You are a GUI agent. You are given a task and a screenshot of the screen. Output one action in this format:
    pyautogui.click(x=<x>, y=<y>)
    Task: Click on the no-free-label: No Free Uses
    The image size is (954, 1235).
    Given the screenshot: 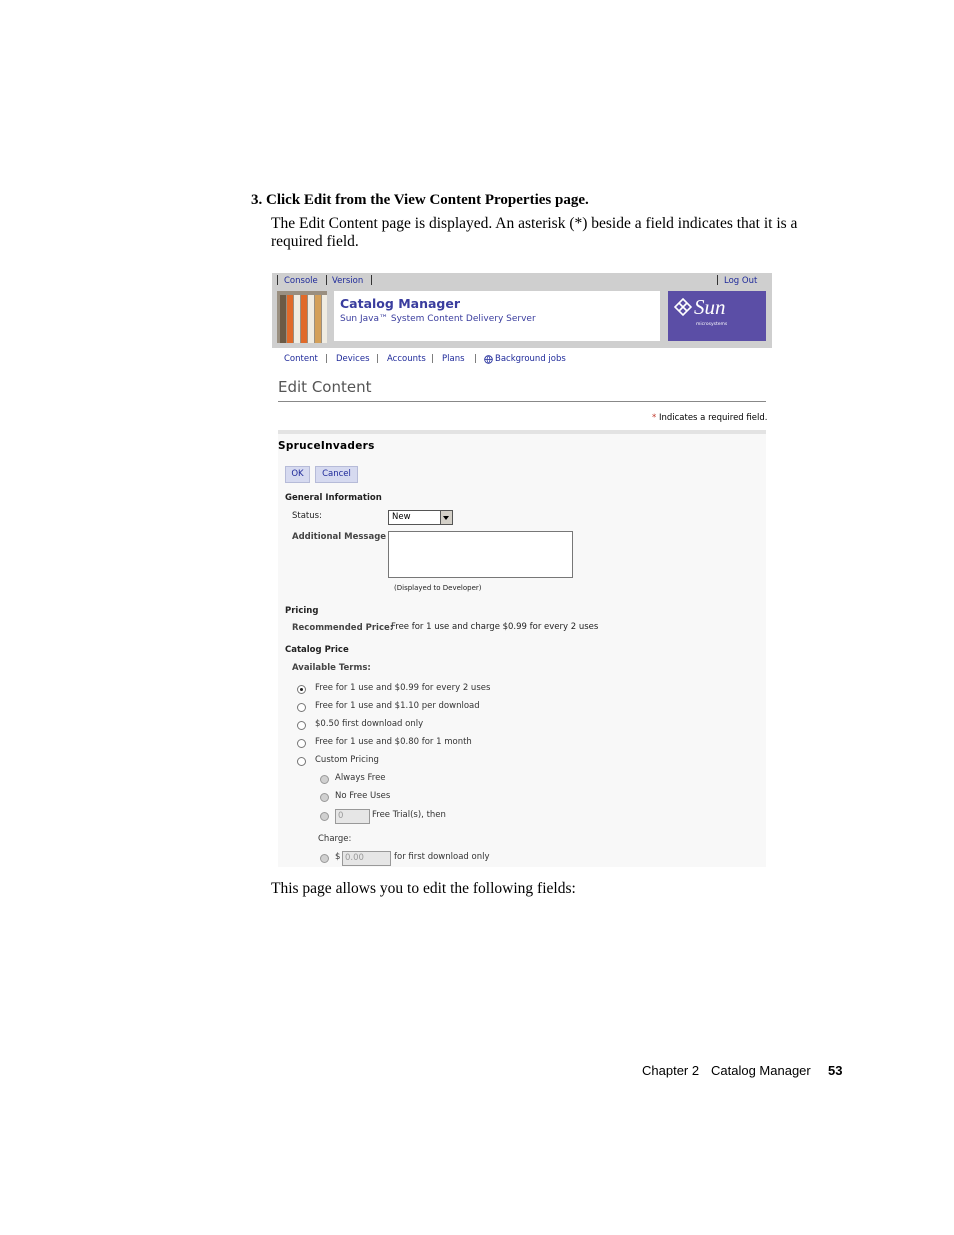 What is the action you would take?
    pyautogui.click(x=363, y=796)
    